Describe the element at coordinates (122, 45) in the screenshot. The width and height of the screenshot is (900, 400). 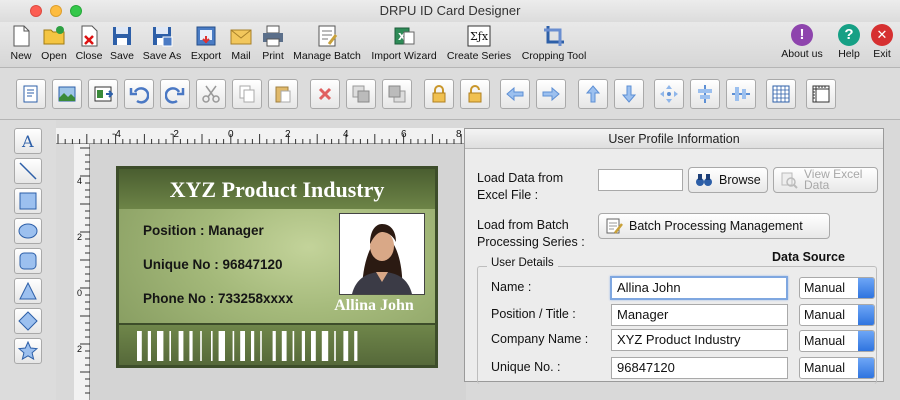
I see `save-button: Save` at that location.